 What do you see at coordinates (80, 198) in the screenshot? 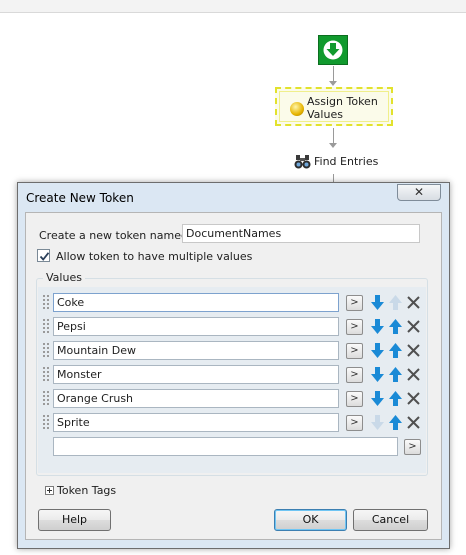
I see `dialog-title: Create New Token` at bounding box center [80, 198].